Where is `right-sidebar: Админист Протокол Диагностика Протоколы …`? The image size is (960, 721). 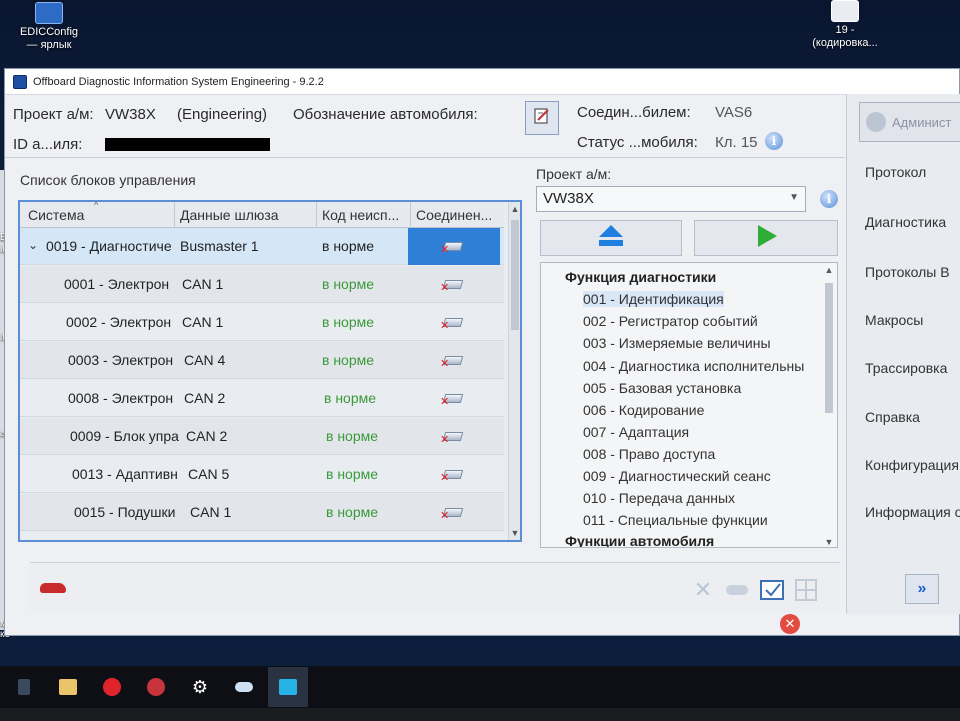
right-sidebar: Админист Протокол Диагностика Протоколы … is located at coordinates (903, 354).